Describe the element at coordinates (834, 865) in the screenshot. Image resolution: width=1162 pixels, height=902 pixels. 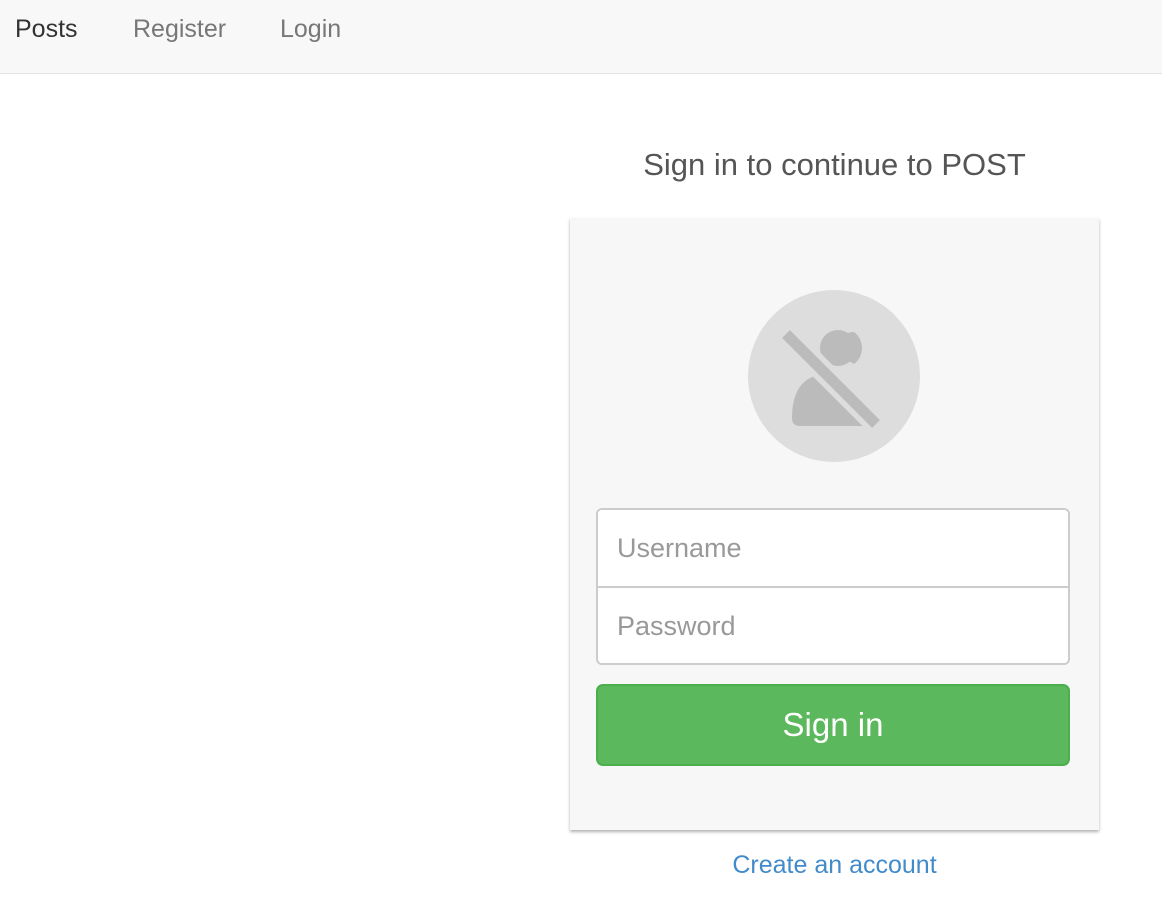
I see `create-account-link: Create an account` at that location.